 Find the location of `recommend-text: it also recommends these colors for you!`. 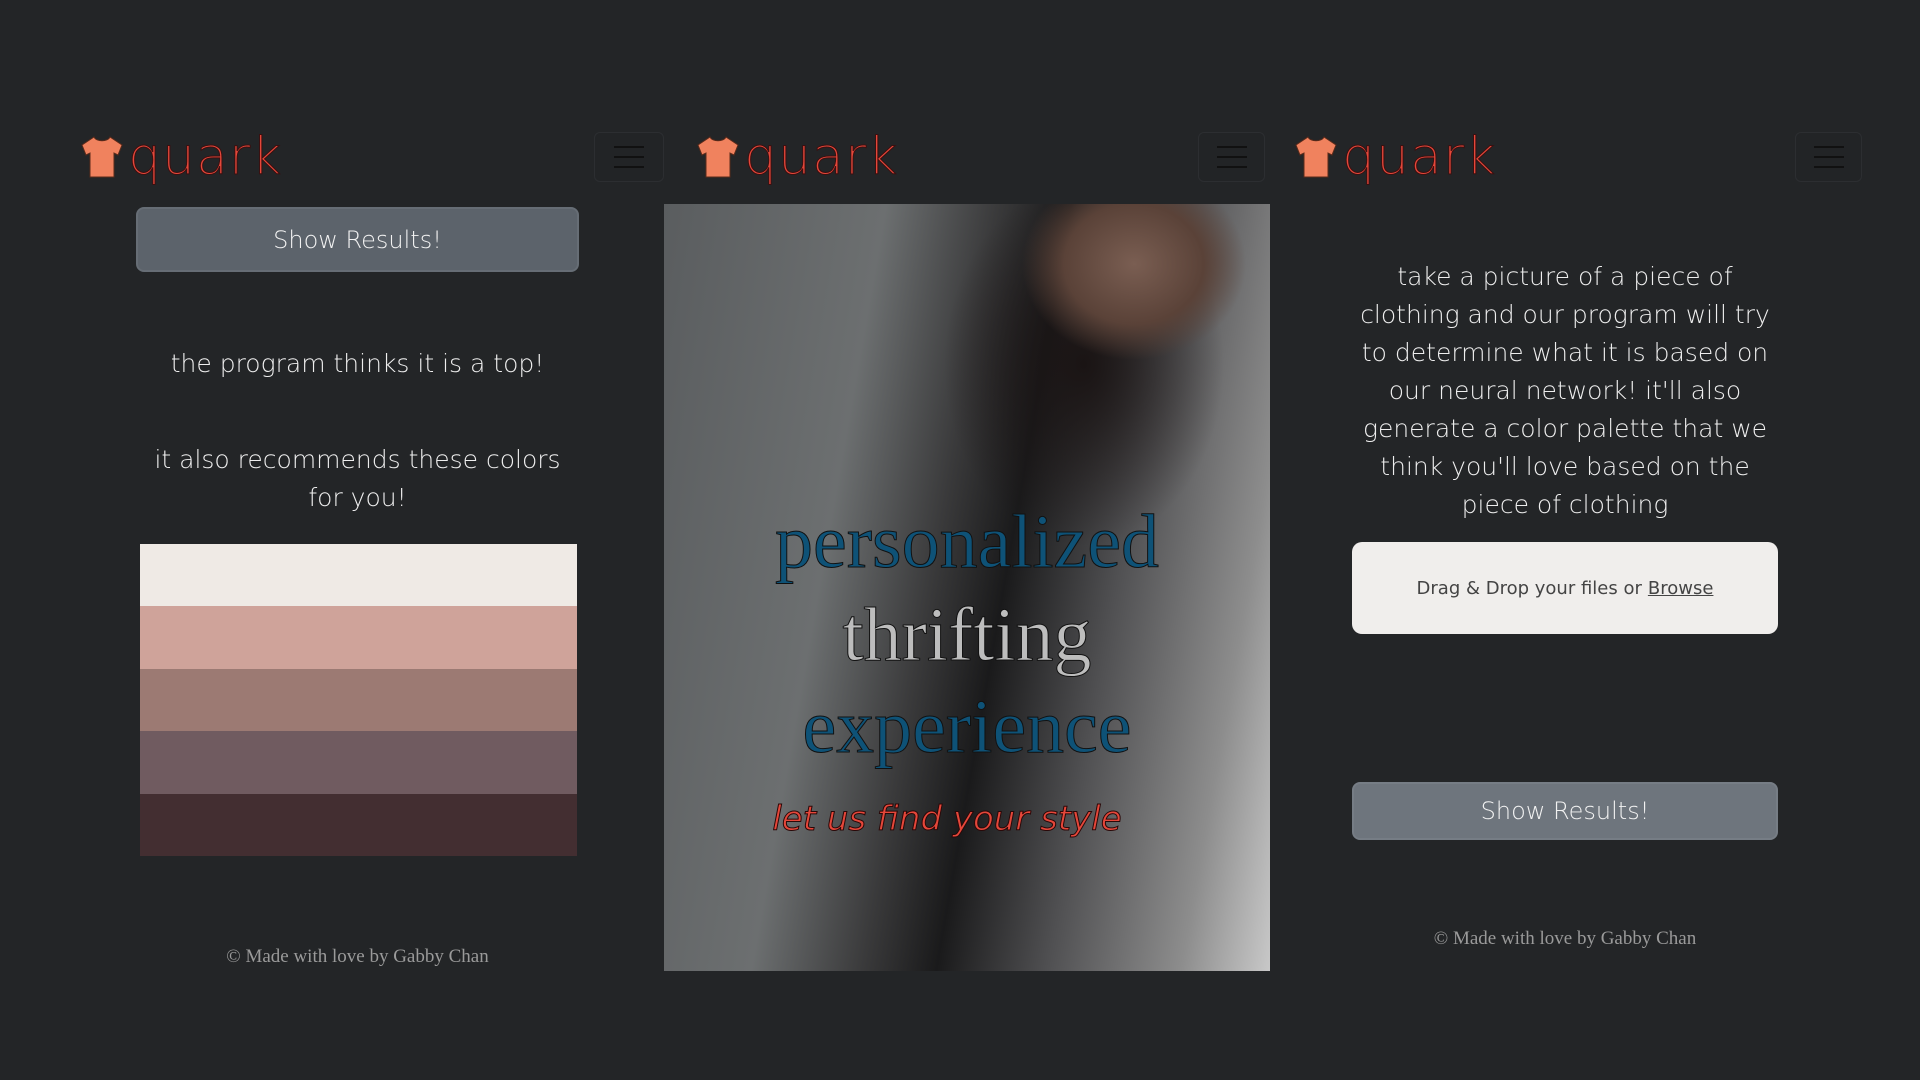

recommend-text: it also recommends these colors for you! is located at coordinates (357, 478).